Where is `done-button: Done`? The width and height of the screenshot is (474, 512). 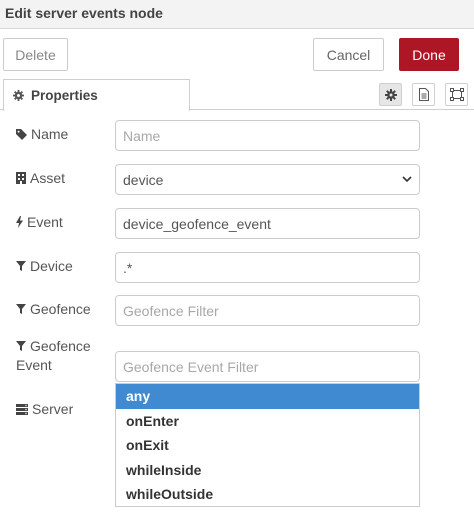
done-button: Done is located at coordinates (429, 54).